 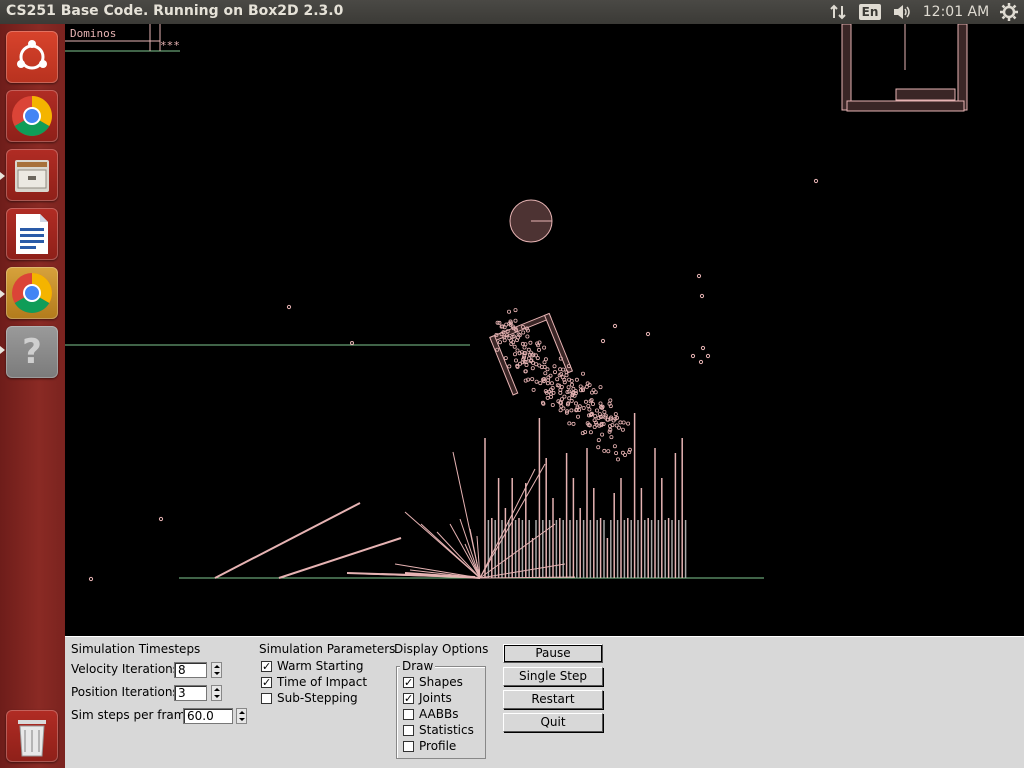 I want to click on launcher-ubuntu-dash, so click(x=32, y=57).